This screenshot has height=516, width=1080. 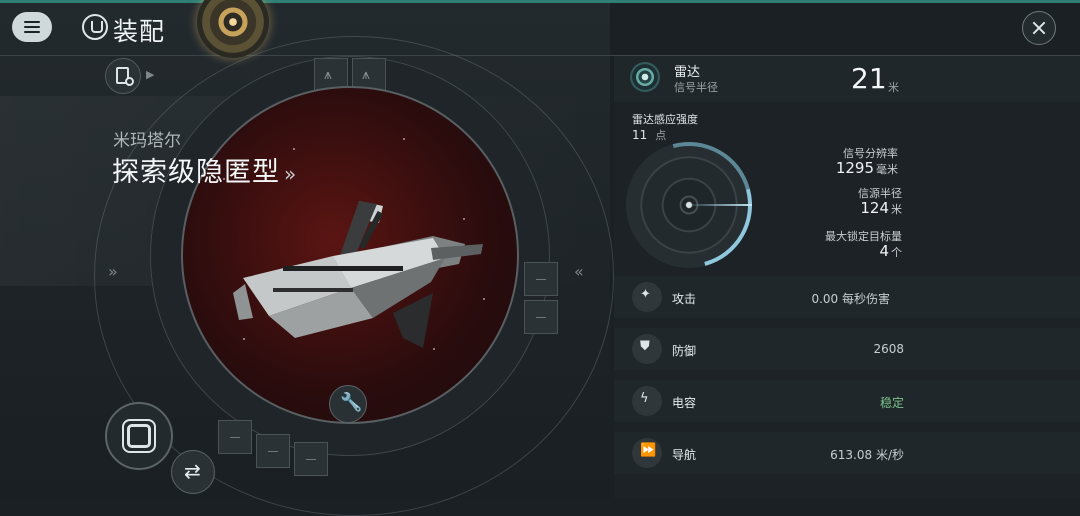 I want to click on defense-label: 防御, so click(x=684, y=351).